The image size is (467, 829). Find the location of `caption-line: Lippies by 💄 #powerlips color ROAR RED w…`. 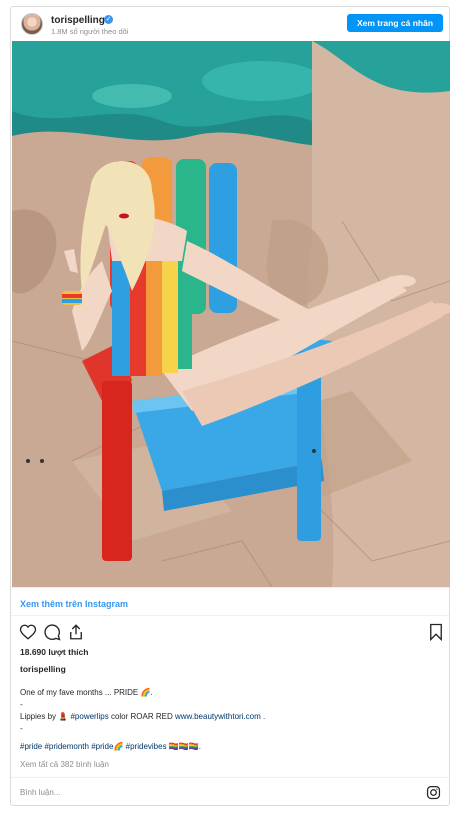

caption-line: Lippies by 💄 #powerlips color ROAR RED w… is located at coordinates (230, 717).